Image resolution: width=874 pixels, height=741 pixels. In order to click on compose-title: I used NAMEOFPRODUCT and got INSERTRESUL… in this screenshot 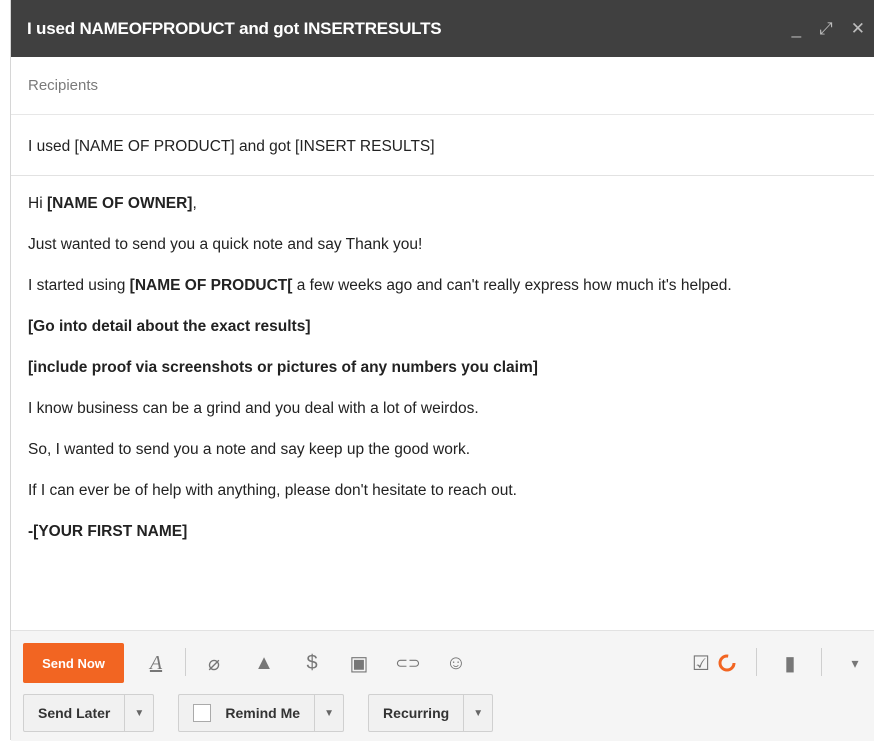, I will do `click(234, 28)`.